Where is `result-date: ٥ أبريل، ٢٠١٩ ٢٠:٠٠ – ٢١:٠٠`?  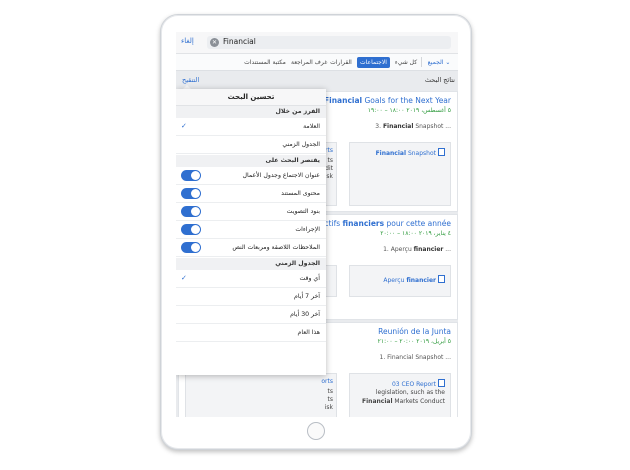 result-date: ٥ أبريل، ٢٠١٩ ٢٠:٠٠ – ٢١:٠٠ is located at coordinates (414, 341).